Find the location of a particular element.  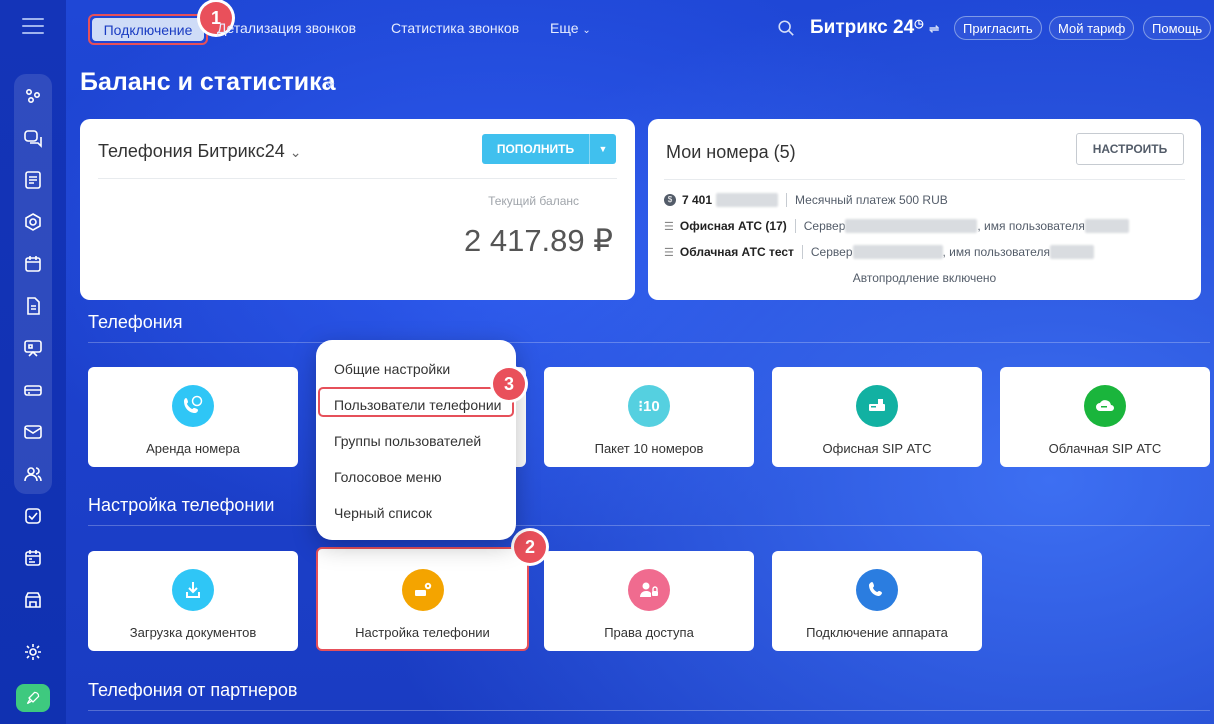

tile-inner: Настройка телефонии is located at coordinates (422, 599).